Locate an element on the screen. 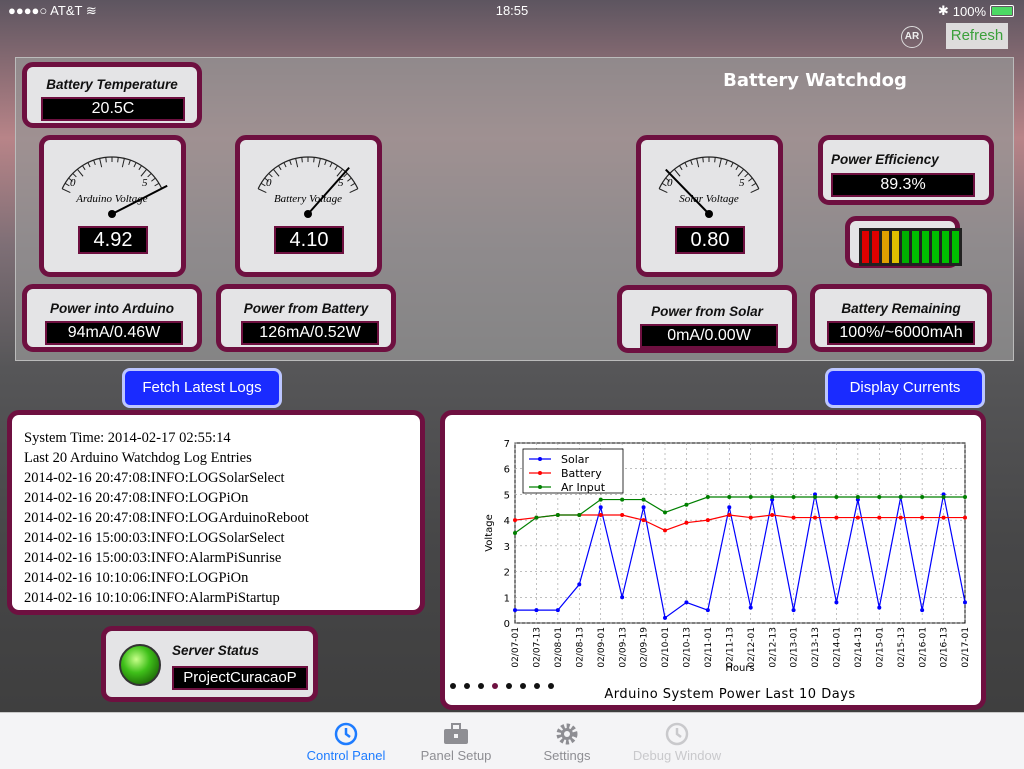  legend-label: Solar is located at coordinates (575, 459).